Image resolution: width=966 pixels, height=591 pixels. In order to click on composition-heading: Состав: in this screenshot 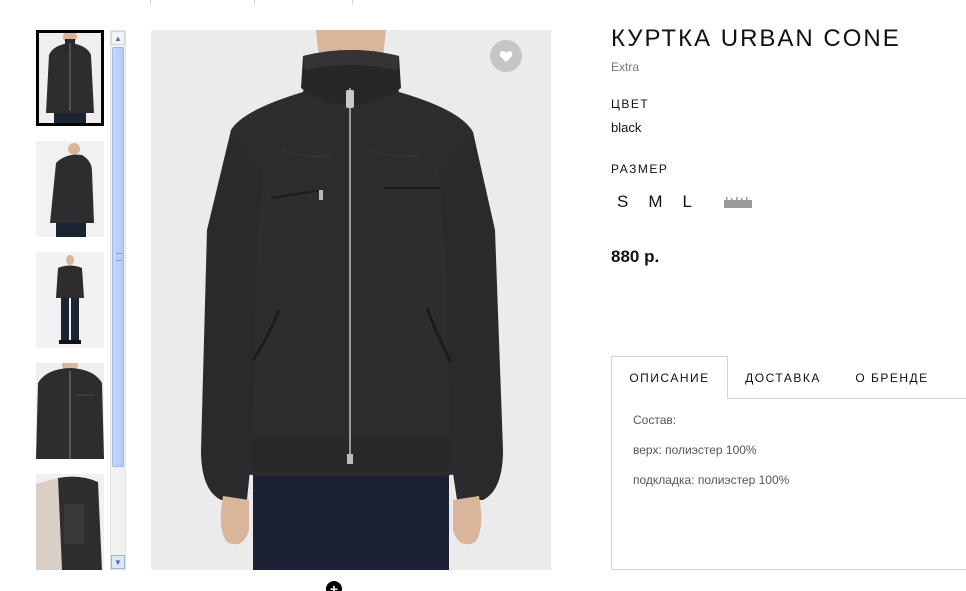, I will do `click(655, 420)`.